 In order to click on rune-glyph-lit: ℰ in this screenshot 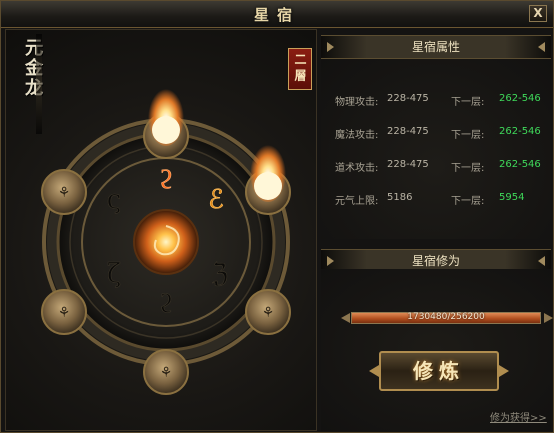, I will do `click(216, 200)`.